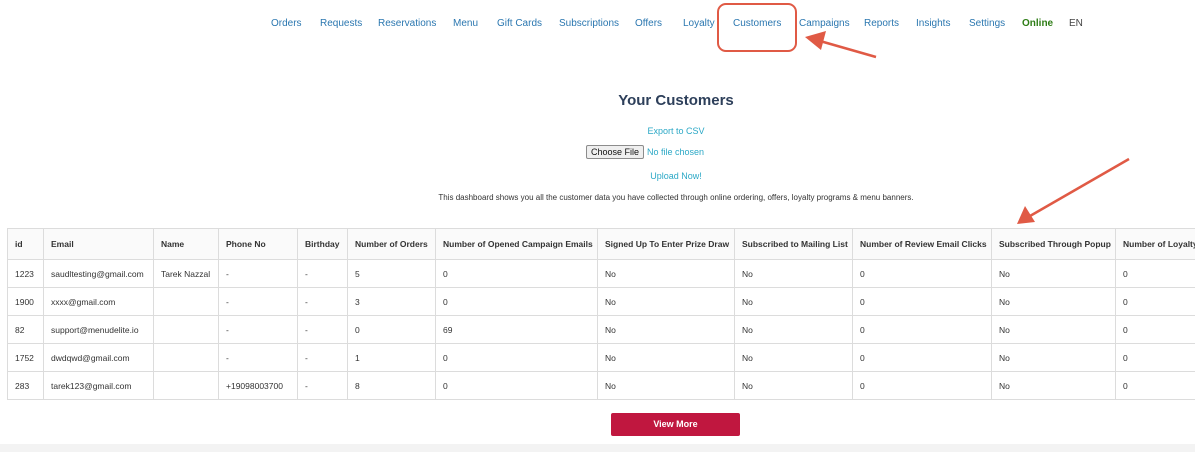 Image resolution: width=1195 pixels, height=452 pixels. I want to click on table-cell: +19098003700, so click(258, 385).